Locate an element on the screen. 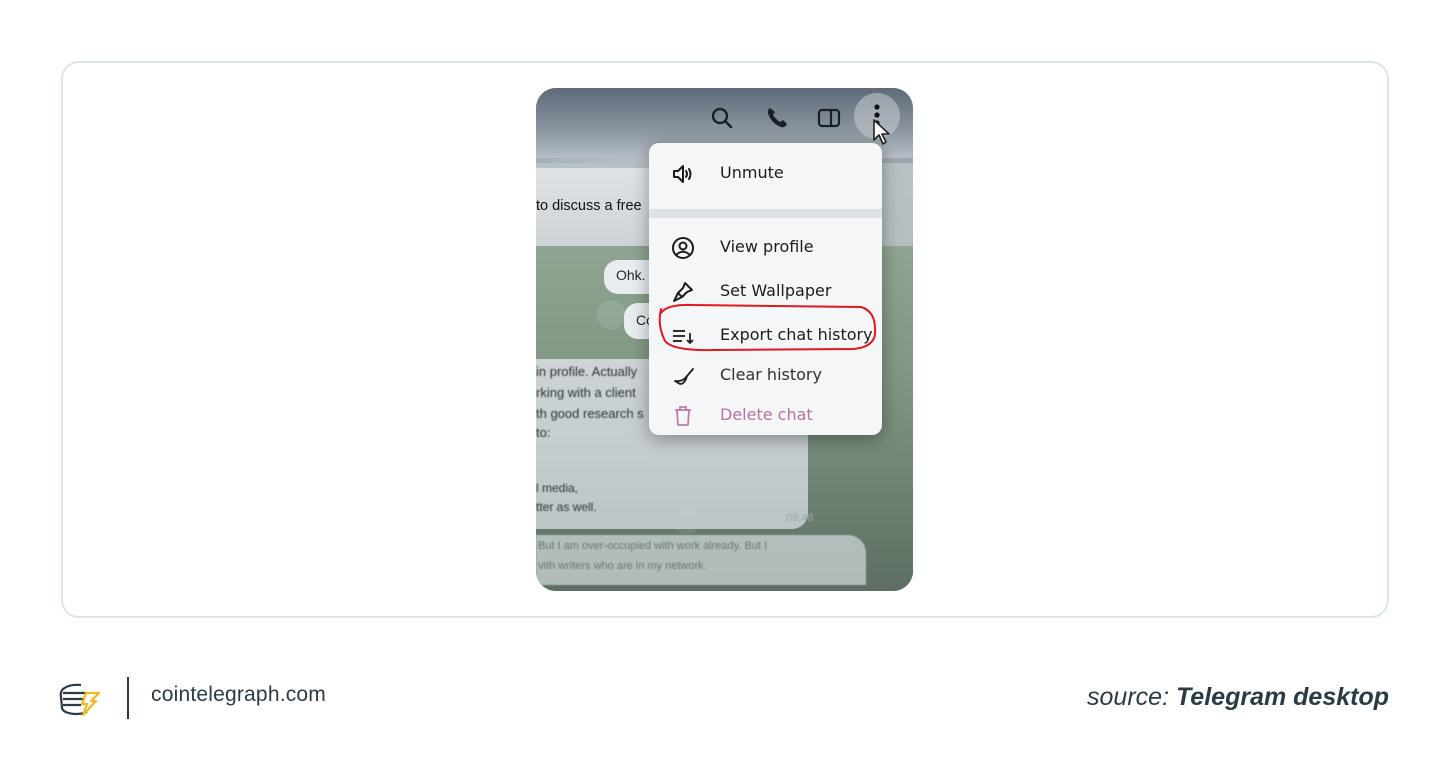 This screenshot has width=1450, height=780. export-icon is located at coordinates (683, 337).